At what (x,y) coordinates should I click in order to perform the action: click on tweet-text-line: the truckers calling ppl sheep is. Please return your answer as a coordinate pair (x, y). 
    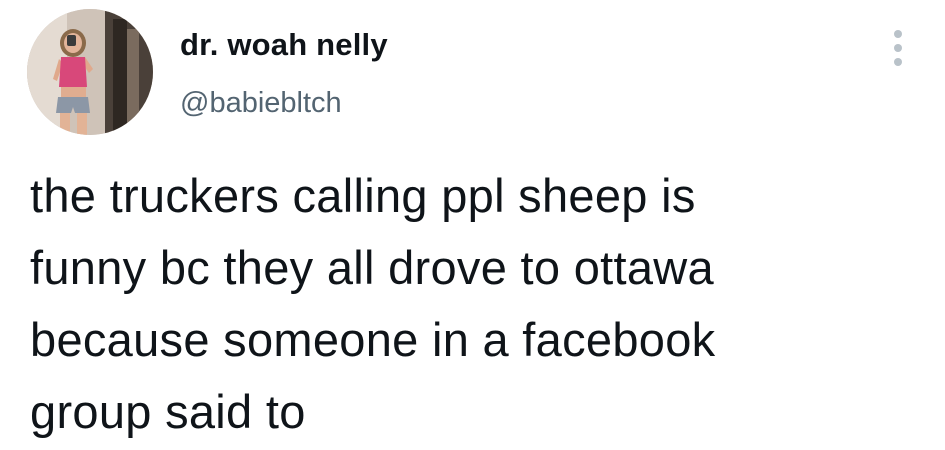
    Looking at the image, I should click on (363, 195).